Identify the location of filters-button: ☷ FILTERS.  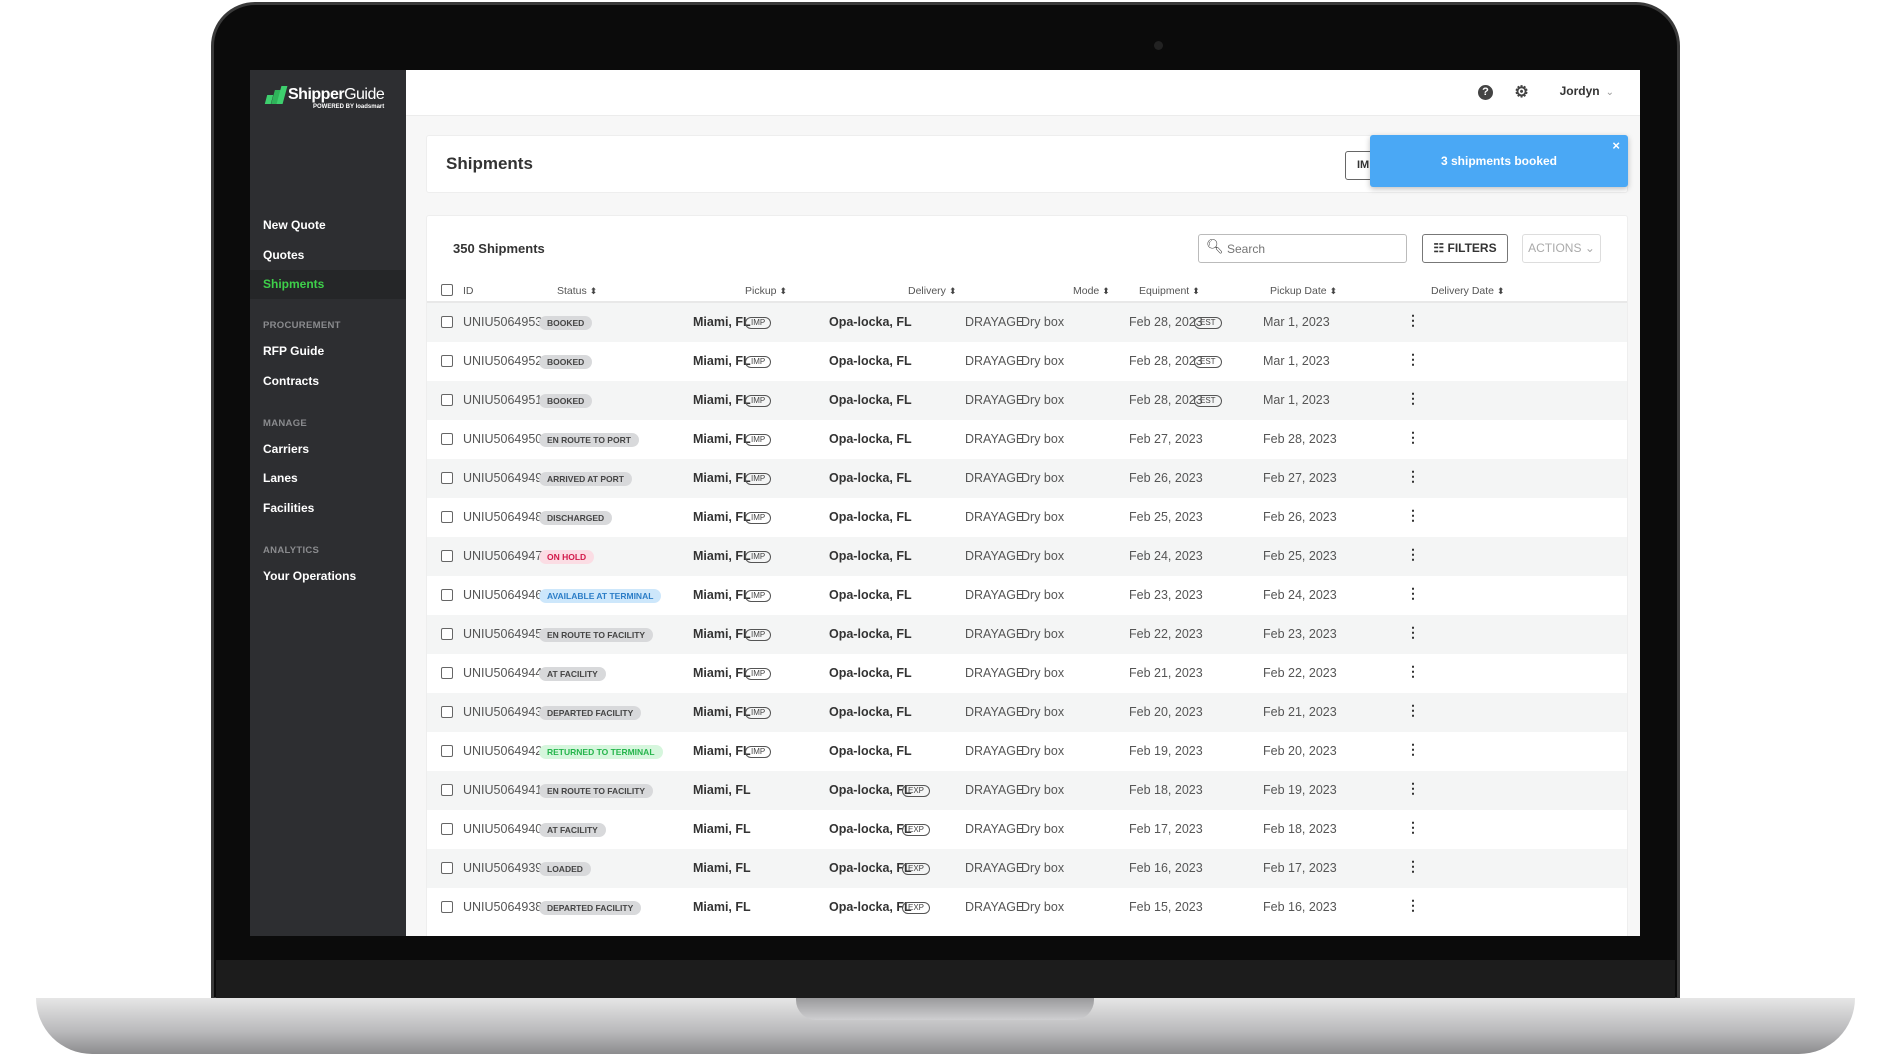
(1465, 248).